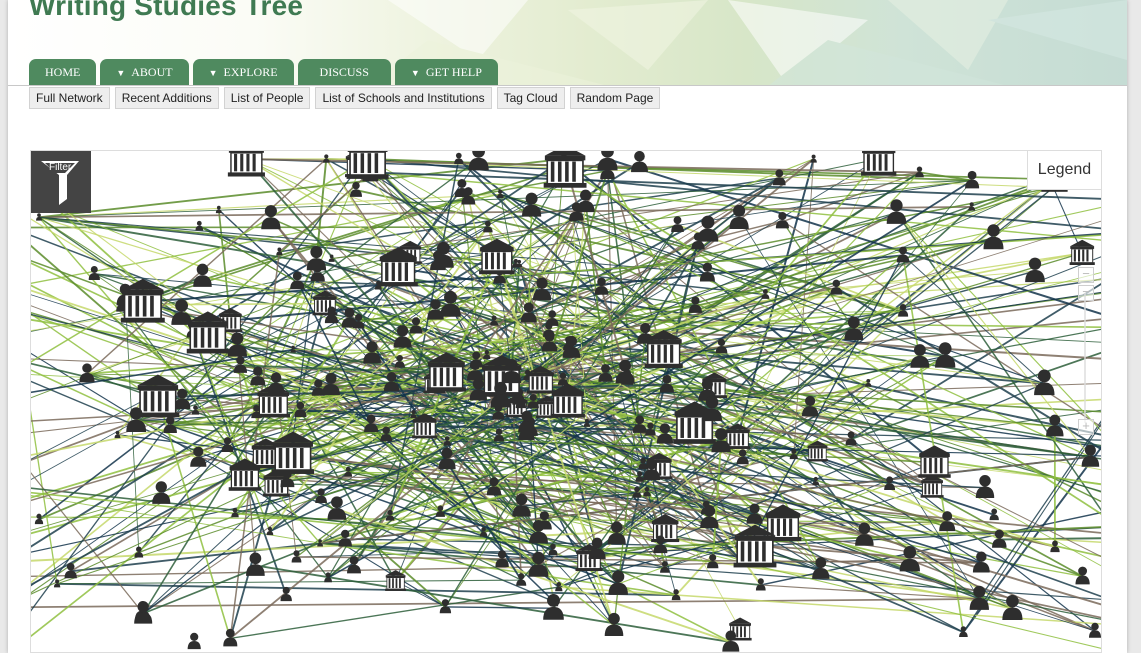 This screenshot has width=1141, height=653. What do you see at coordinates (267, 98) in the screenshot?
I see `sub-link-list-of-people: List of People` at bounding box center [267, 98].